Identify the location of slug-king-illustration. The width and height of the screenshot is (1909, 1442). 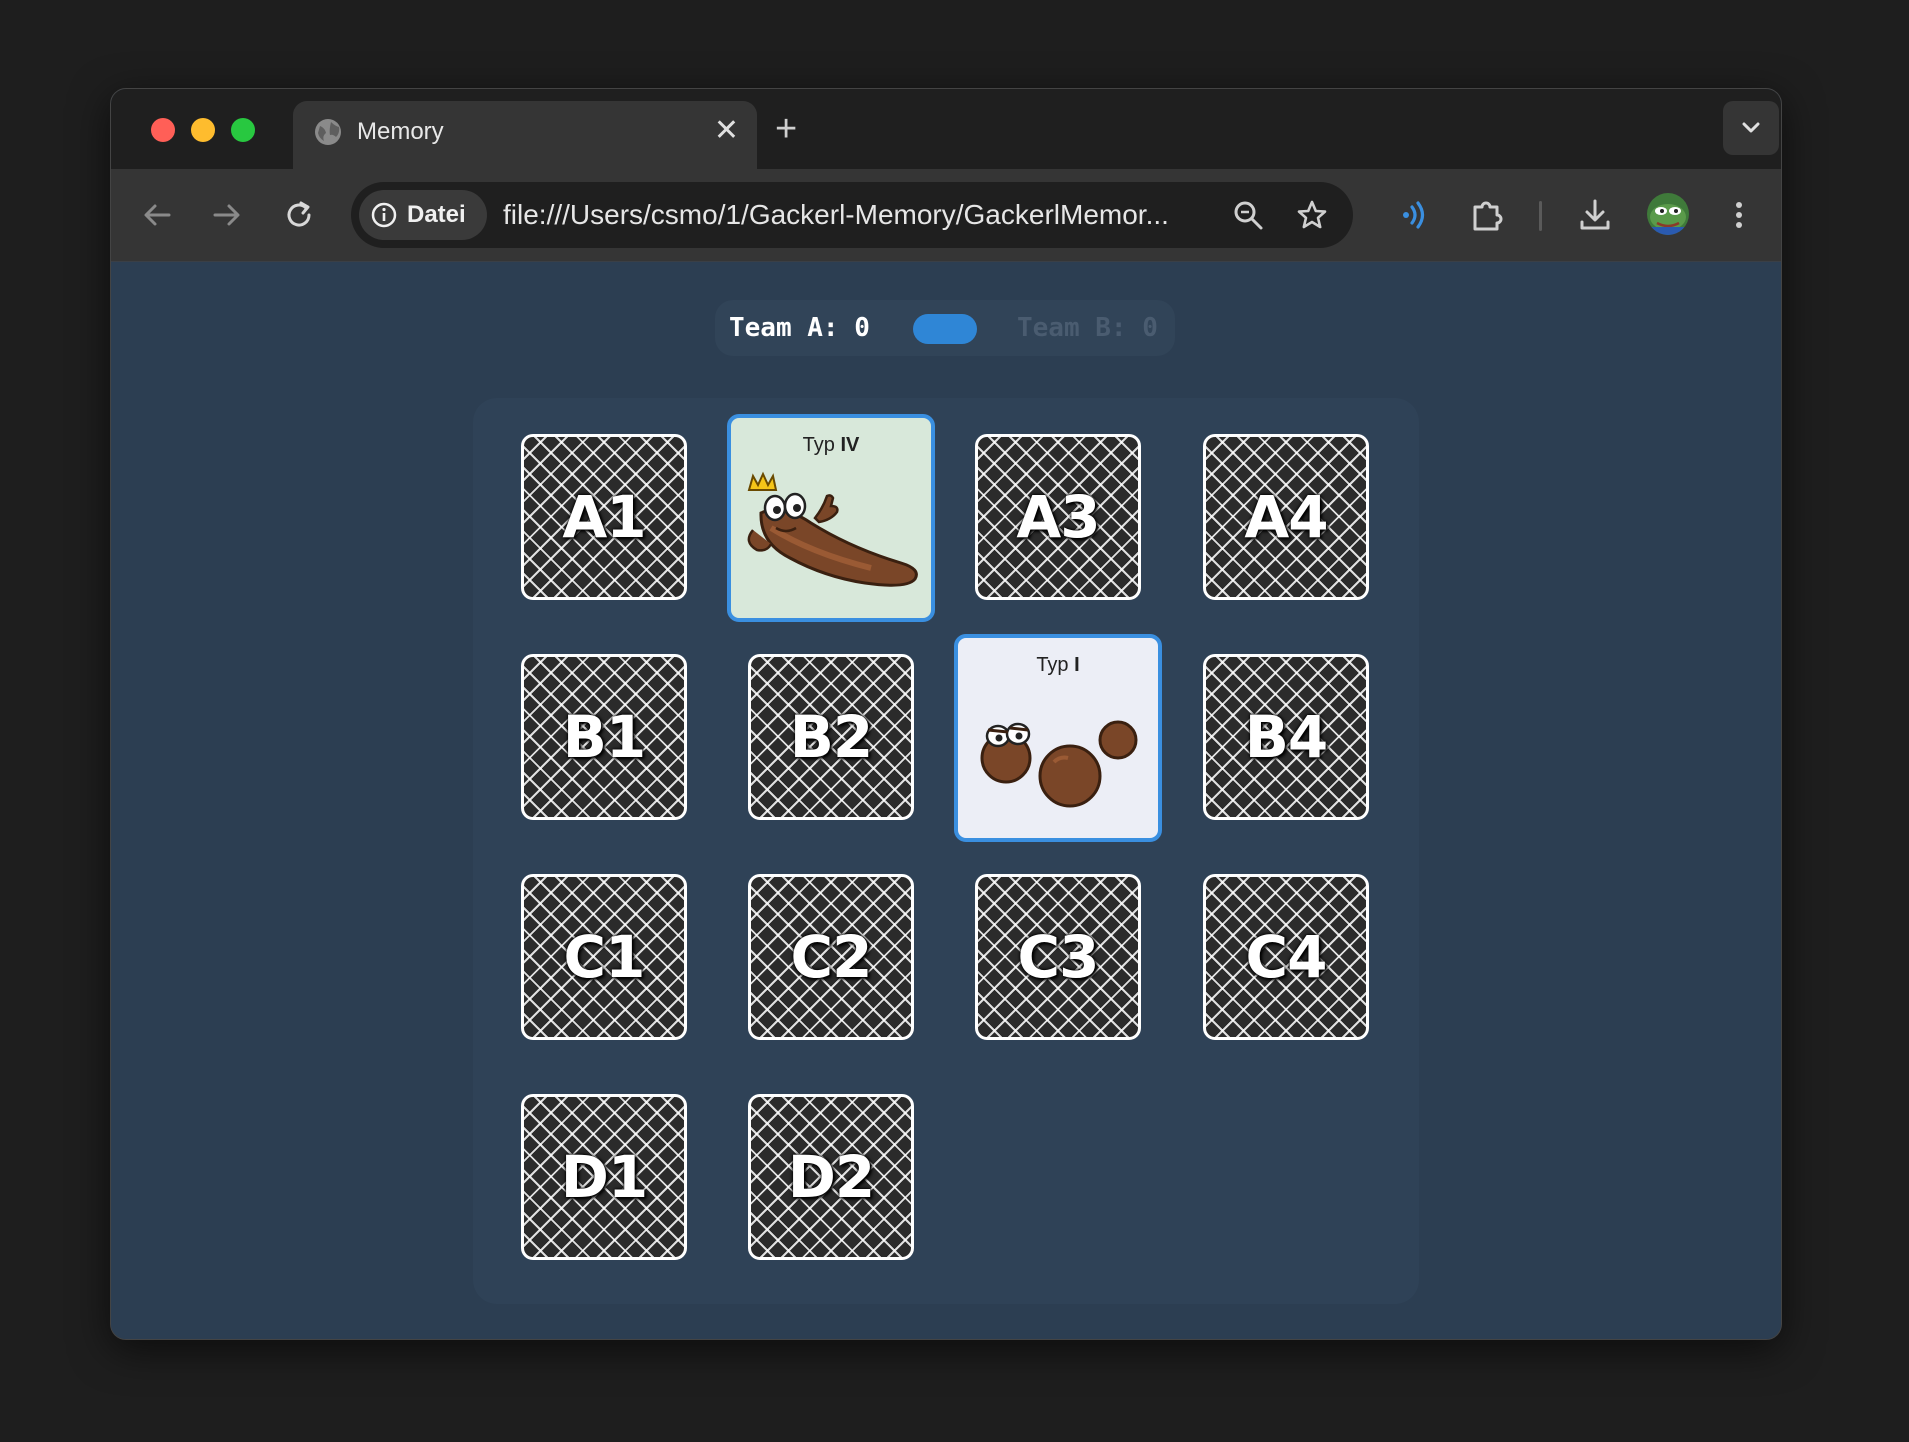
(832, 529).